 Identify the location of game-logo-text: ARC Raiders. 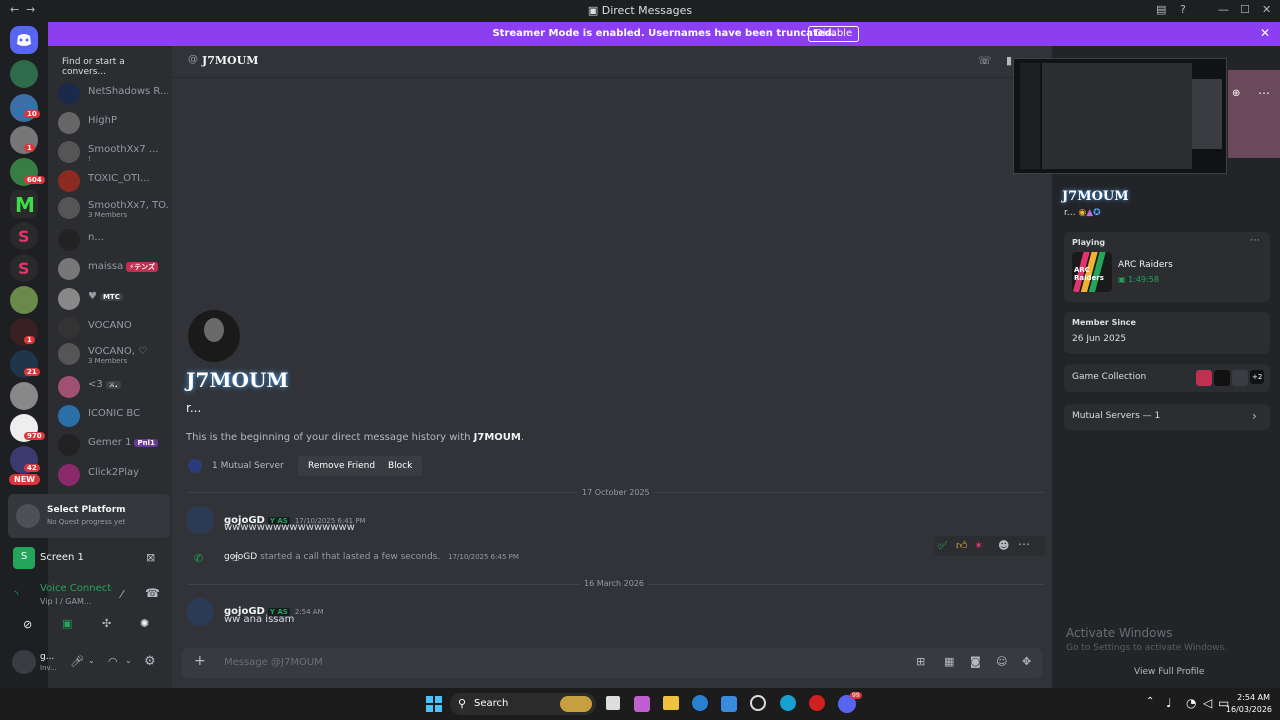
(1089, 274).